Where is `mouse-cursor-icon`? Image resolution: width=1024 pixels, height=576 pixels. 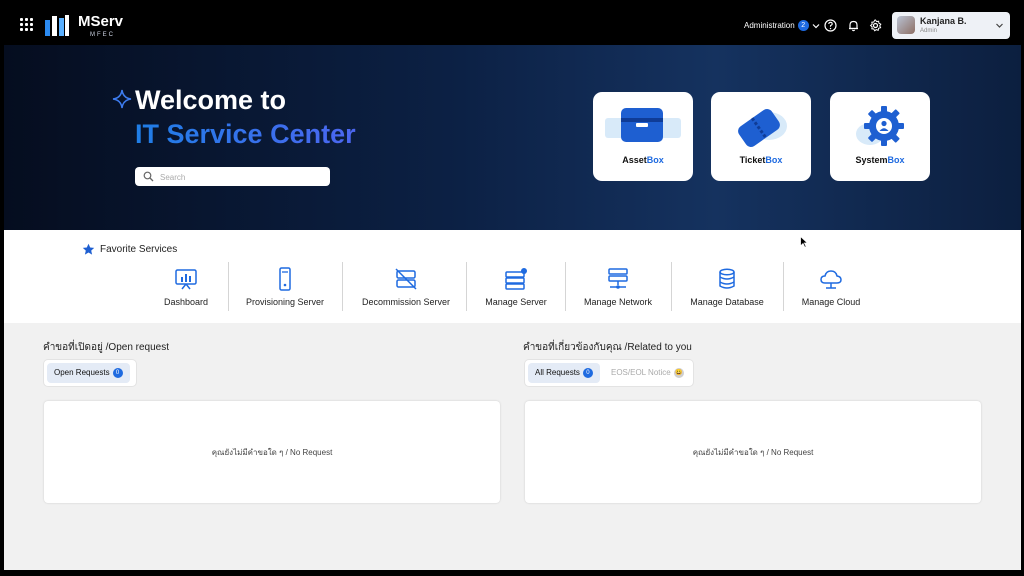 mouse-cursor-icon is located at coordinates (804, 242).